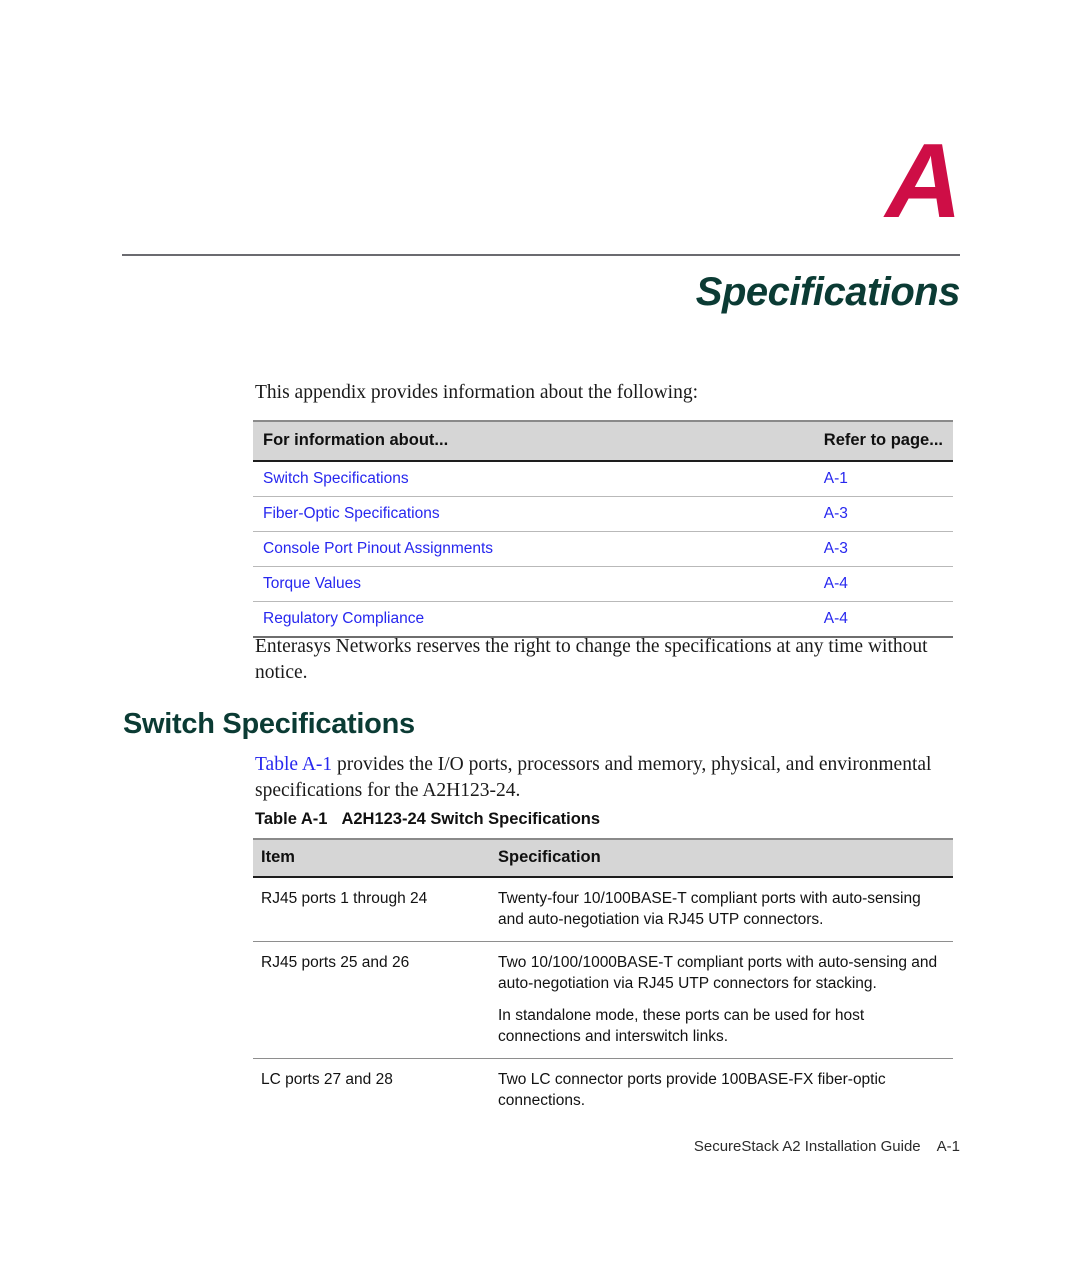 This screenshot has width=1080, height=1270. What do you see at coordinates (291, 819) in the screenshot?
I see `table-caption-number: Table A-1` at bounding box center [291, 819].